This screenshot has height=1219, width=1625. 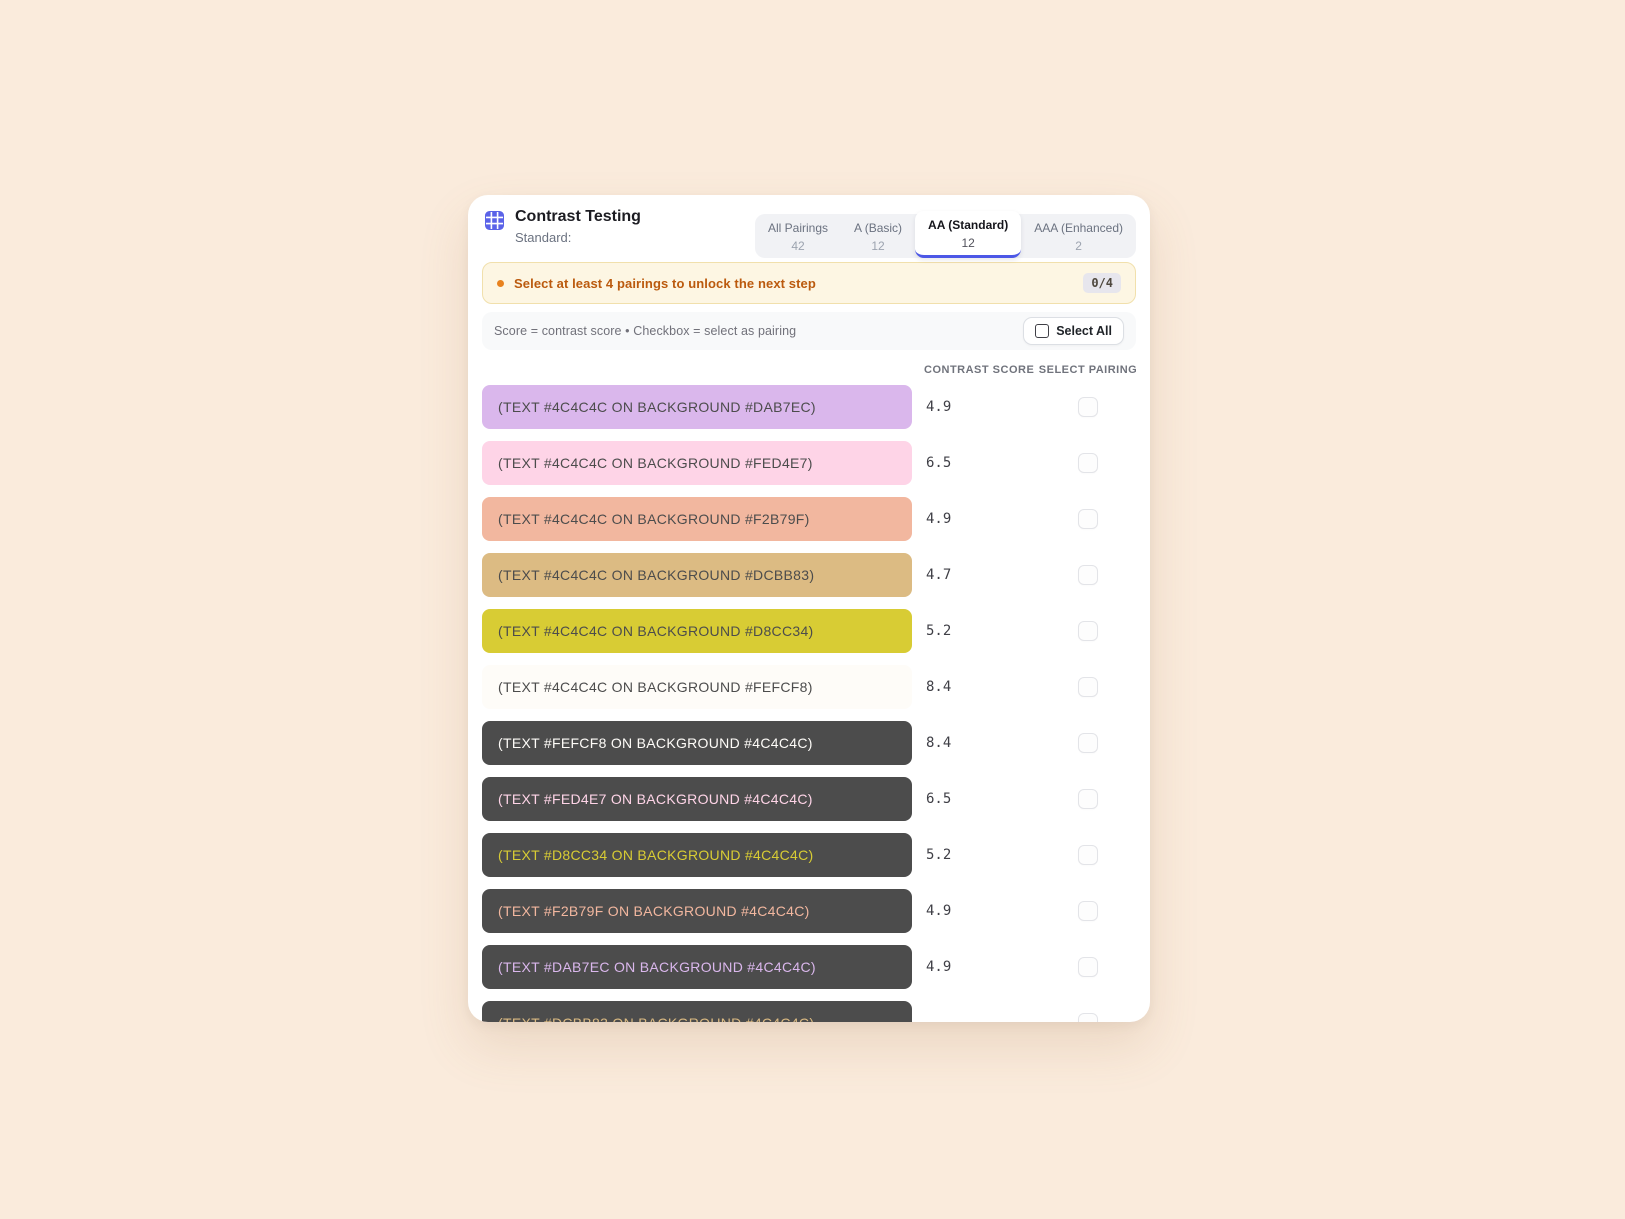 I want to click on page-subtitle: Standard:, so click(x=543, y=237).